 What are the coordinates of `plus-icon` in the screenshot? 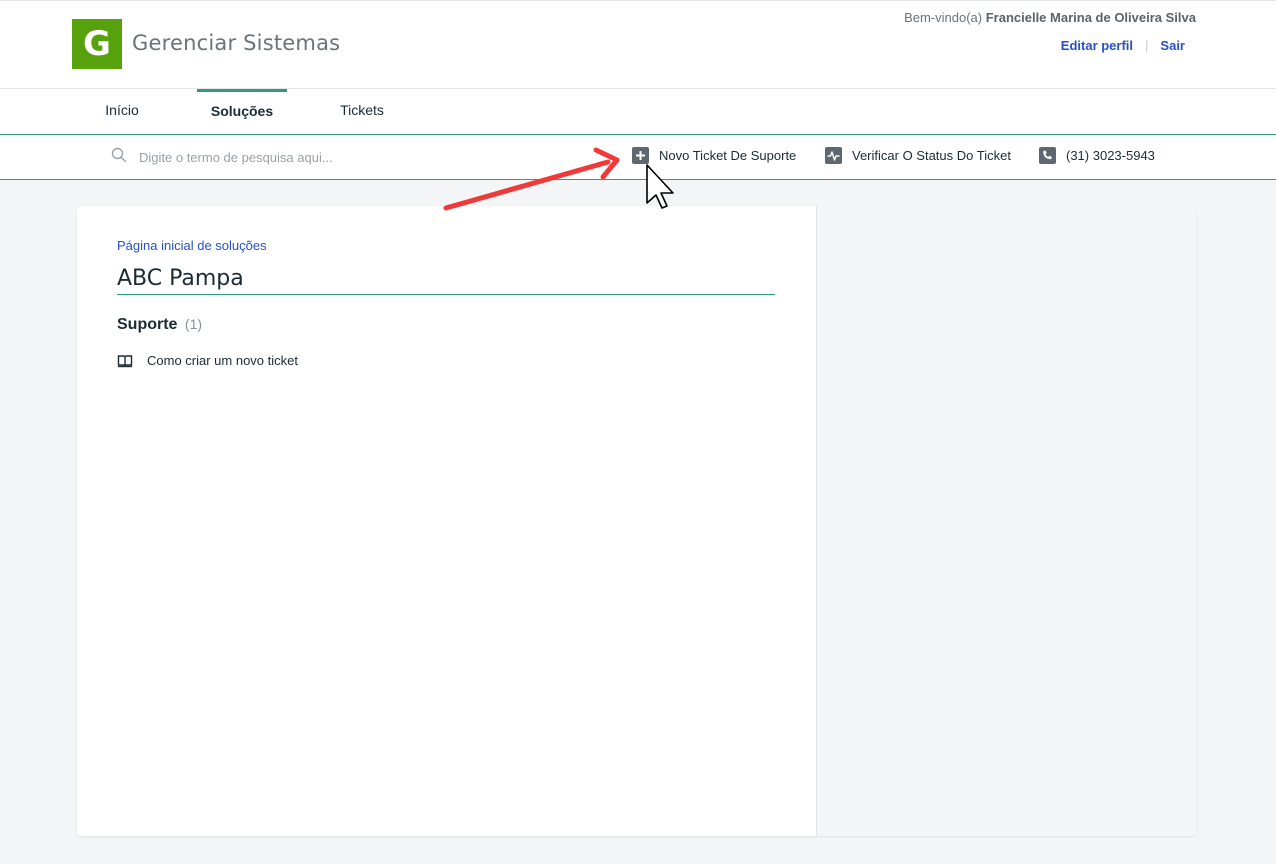 It's located at (640, 155).